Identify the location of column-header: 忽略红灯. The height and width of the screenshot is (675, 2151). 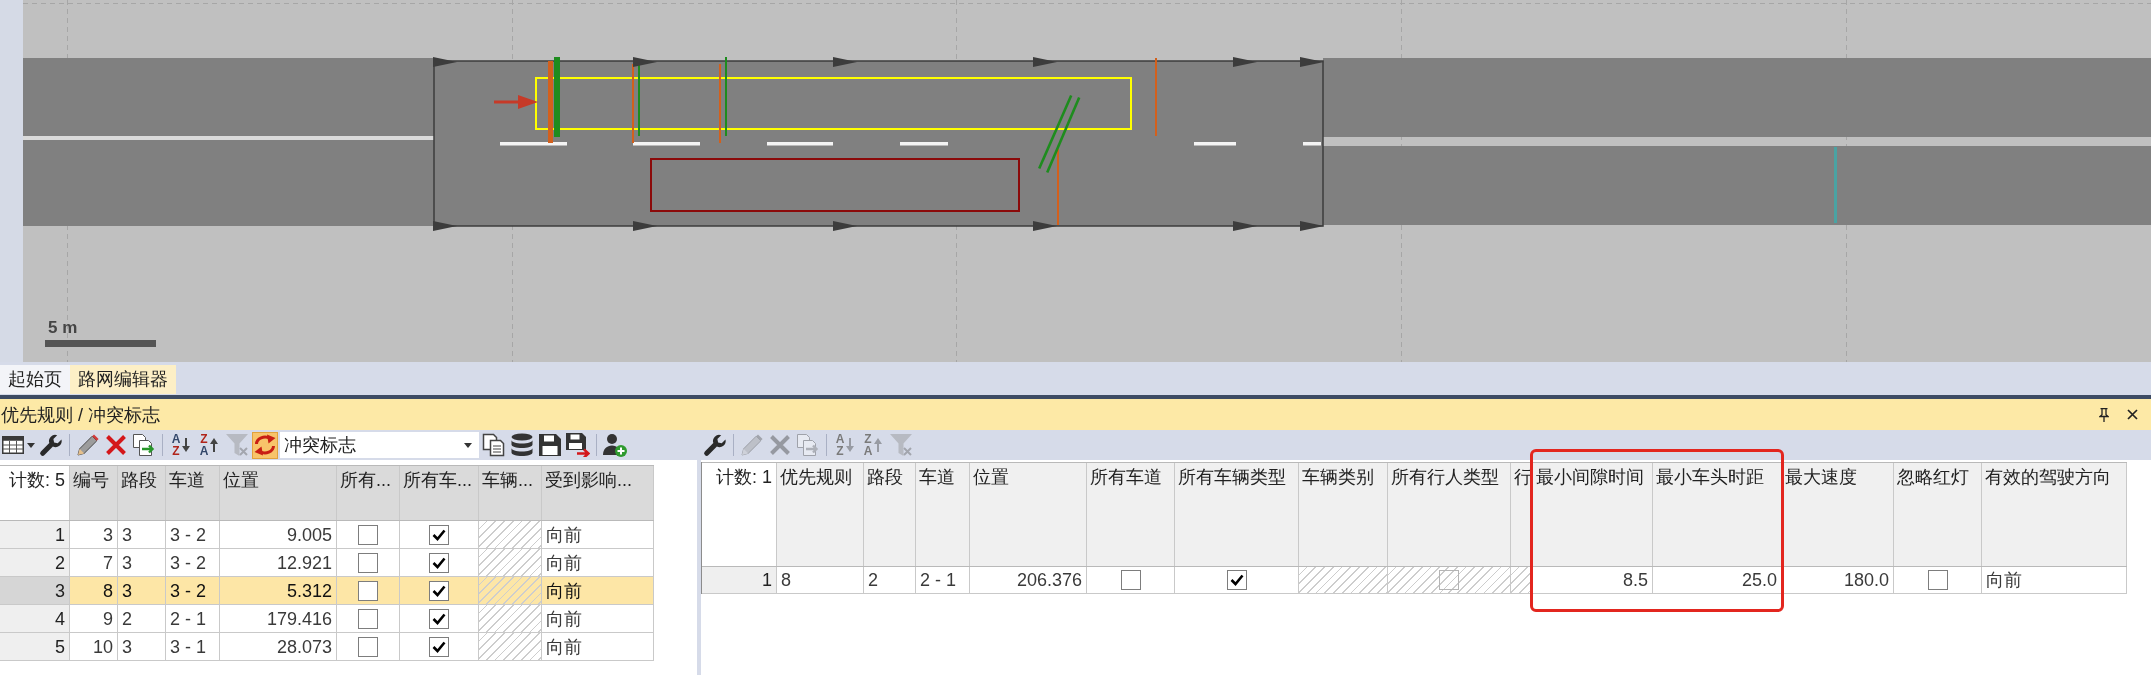
(1938, 514).